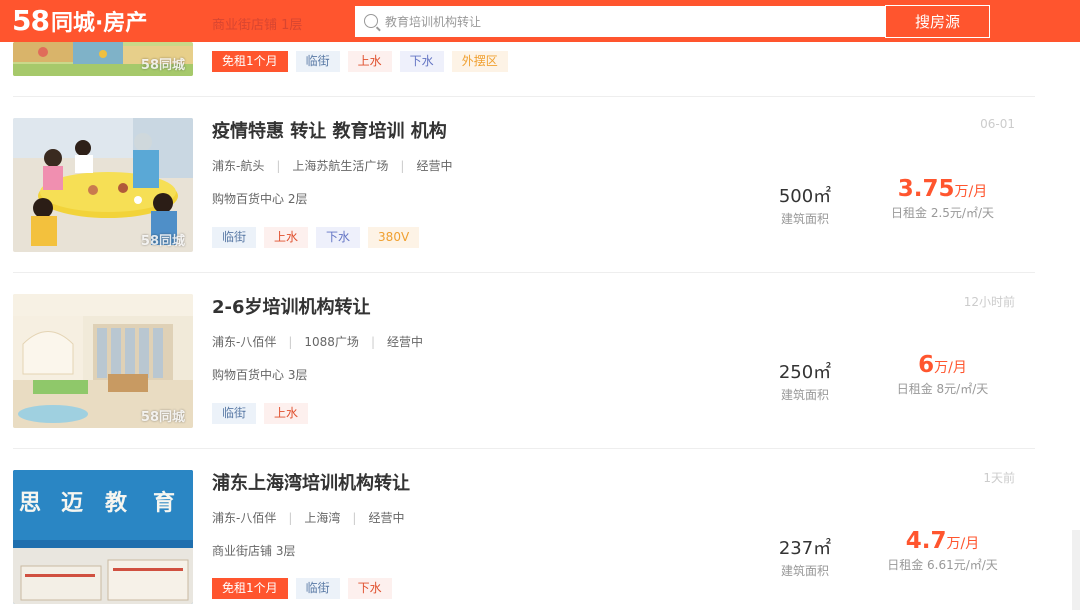 Image resolution: width=1080 pixels, height=610 pixels. I want to click on search-button: 搜房源, so click(937, 21).